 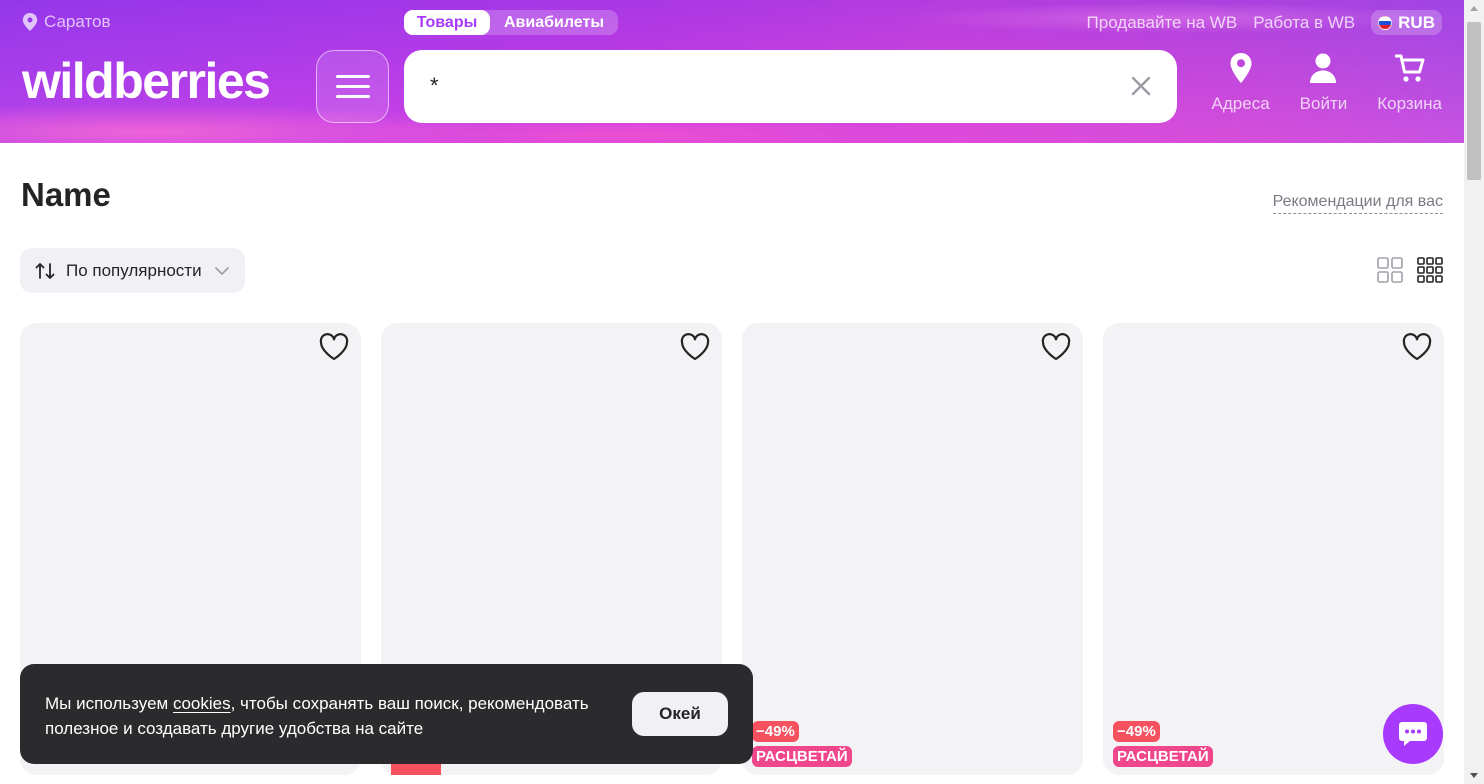 I want to click on city-selector: Саратов, so click(x=66, y=22).